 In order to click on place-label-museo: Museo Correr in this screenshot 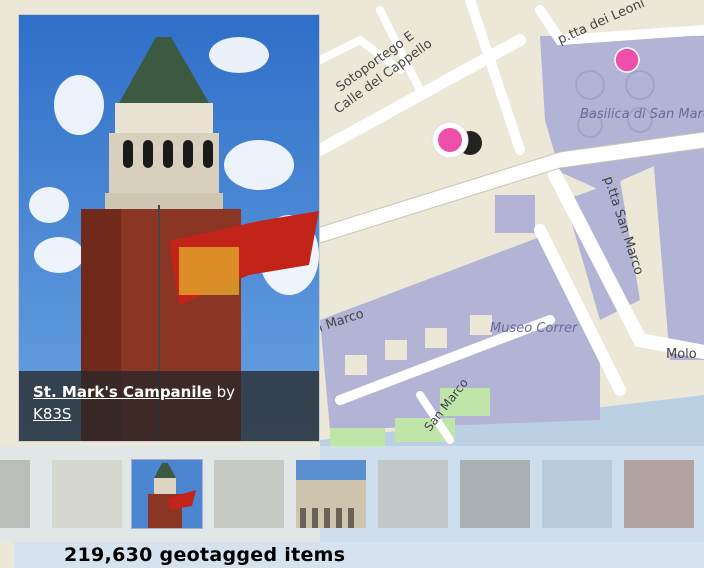, I will do `click(534, 328)`.